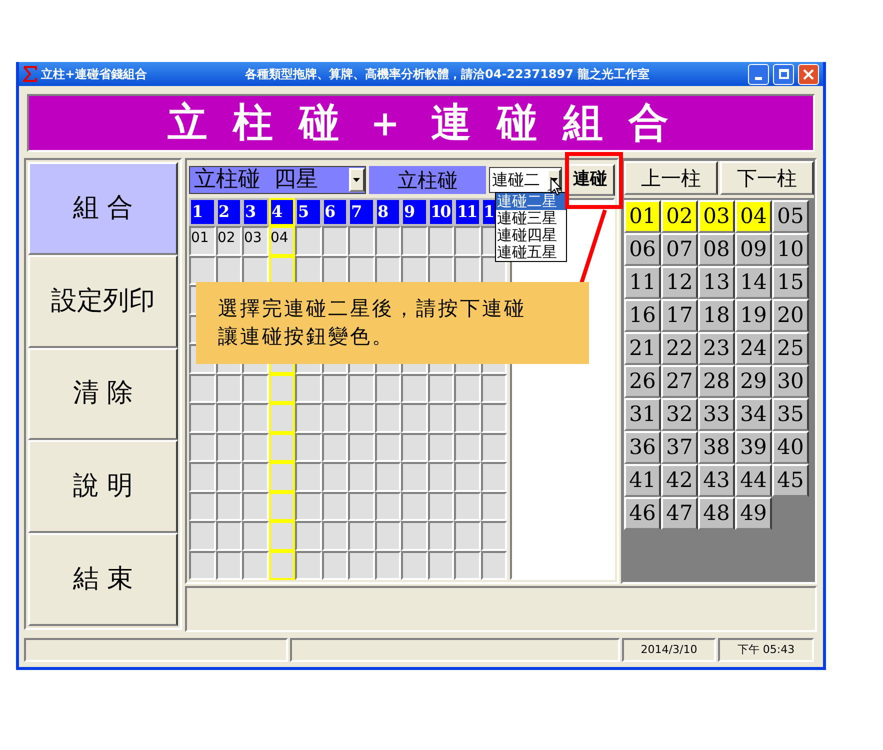 The image size is (883, 750). I want to click on number-button: 30, so click(790, 381).